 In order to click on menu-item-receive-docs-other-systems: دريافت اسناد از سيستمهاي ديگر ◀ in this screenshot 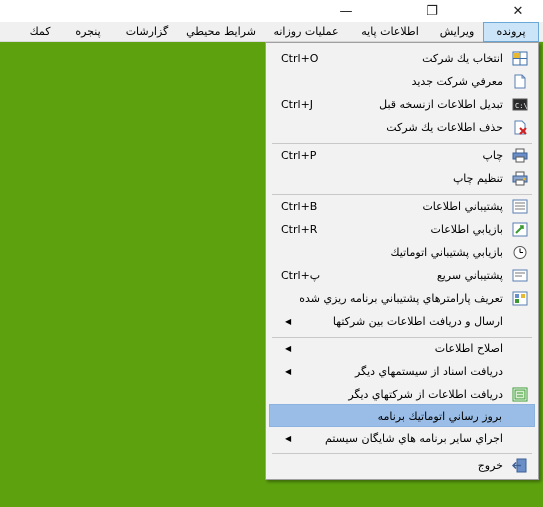, I will do `click(402, 371)`.